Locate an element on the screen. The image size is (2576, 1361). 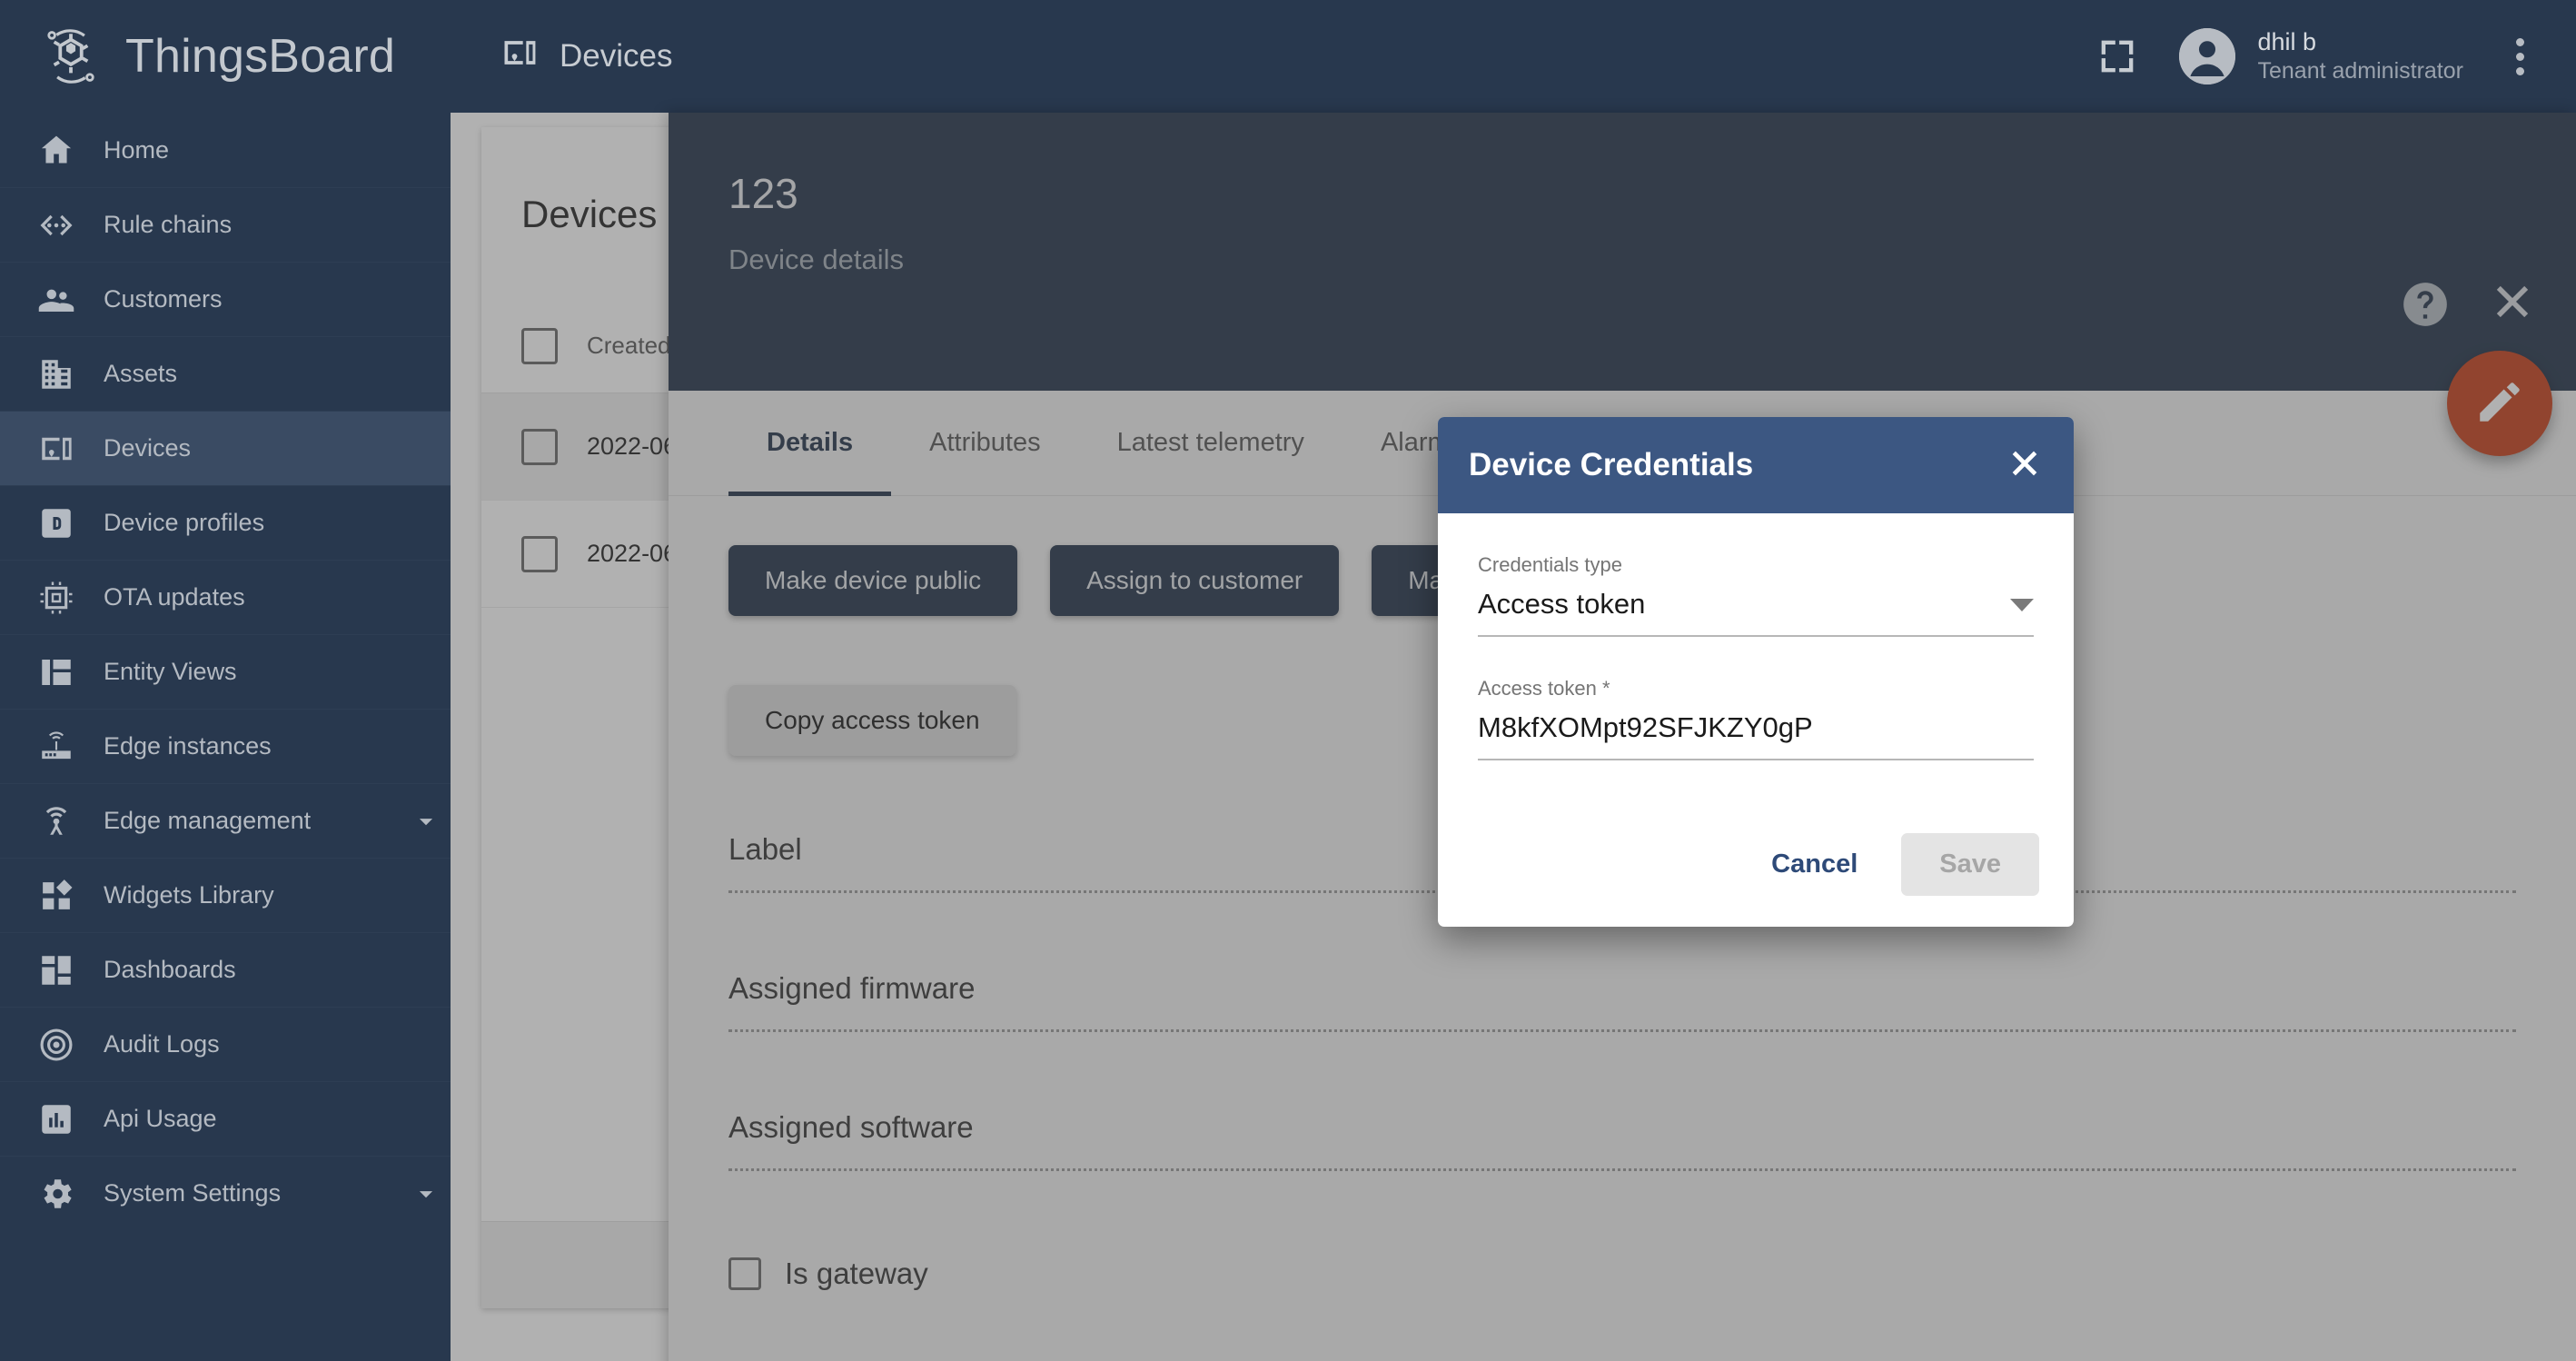
brand: ThingsBoard is located at coordinates (225, 56).